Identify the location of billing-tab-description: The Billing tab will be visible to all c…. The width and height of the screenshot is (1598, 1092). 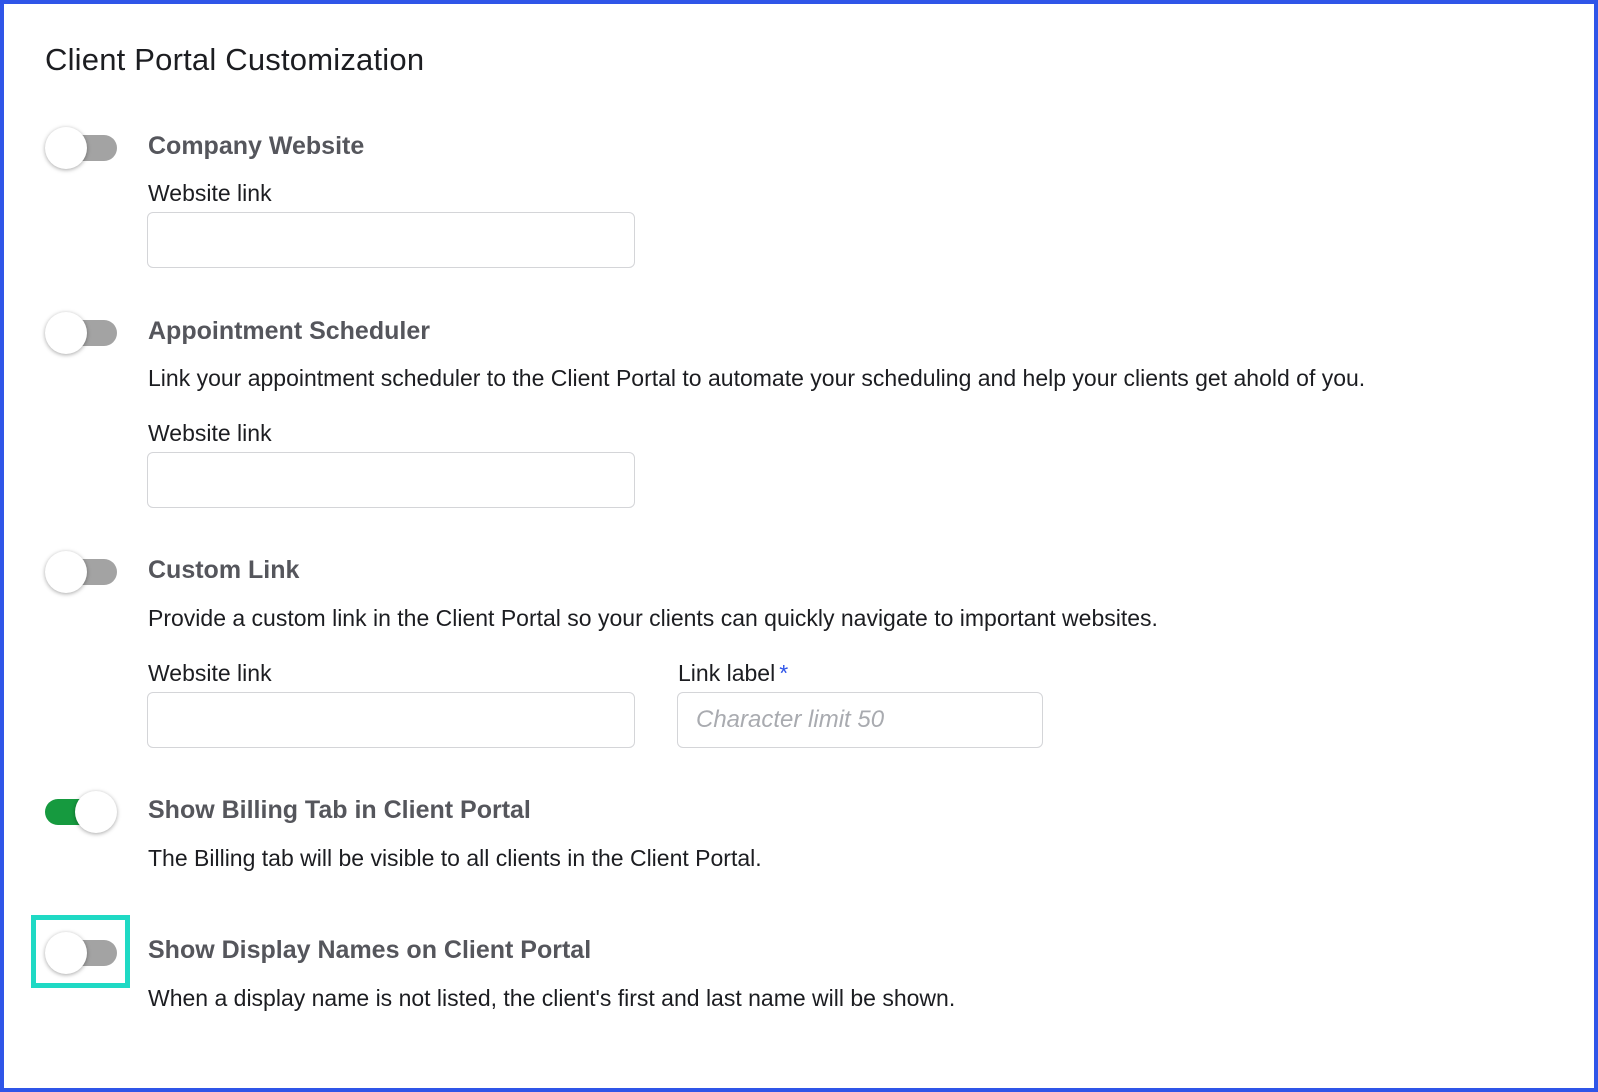
(455, 858).